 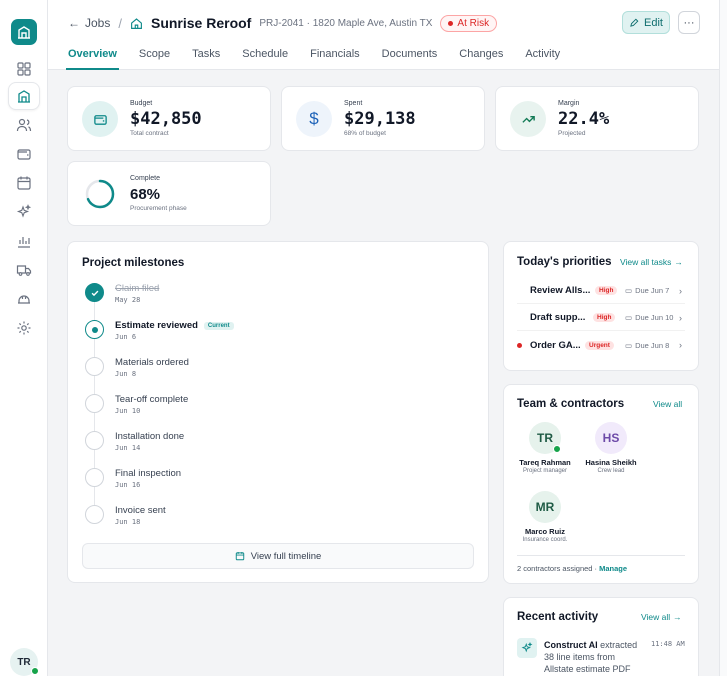 I want to click on app-logo, so click(x=24, y=32).